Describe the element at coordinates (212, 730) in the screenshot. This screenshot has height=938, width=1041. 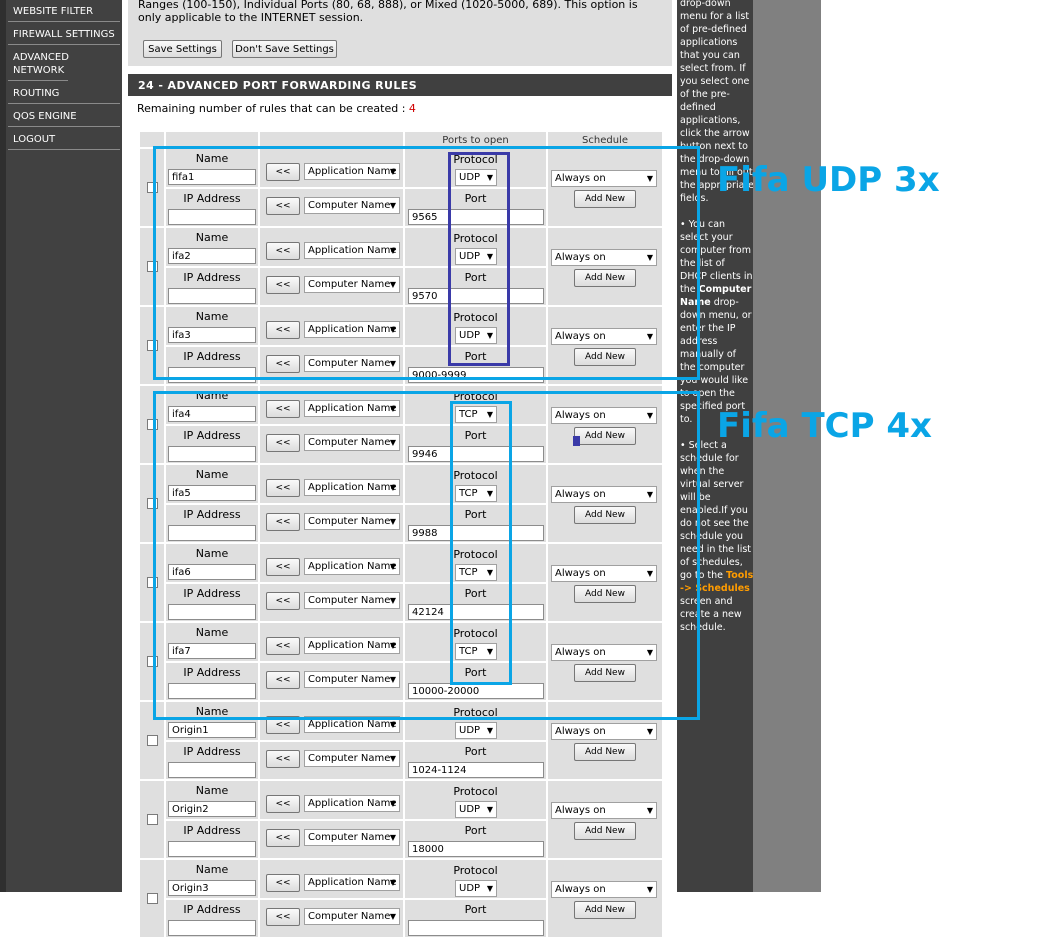
I see `name-input: Origin1` at that location.